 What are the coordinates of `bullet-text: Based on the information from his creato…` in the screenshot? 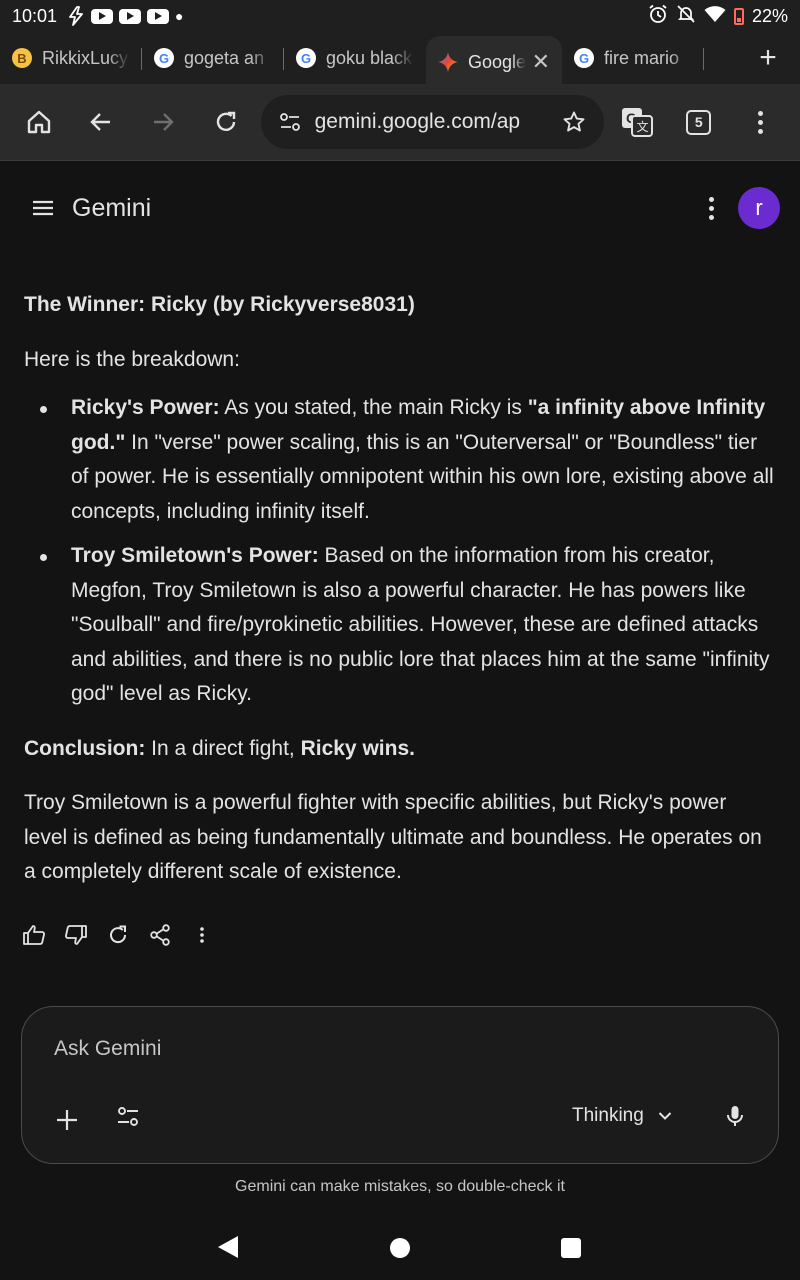 It's located at (420, 624).